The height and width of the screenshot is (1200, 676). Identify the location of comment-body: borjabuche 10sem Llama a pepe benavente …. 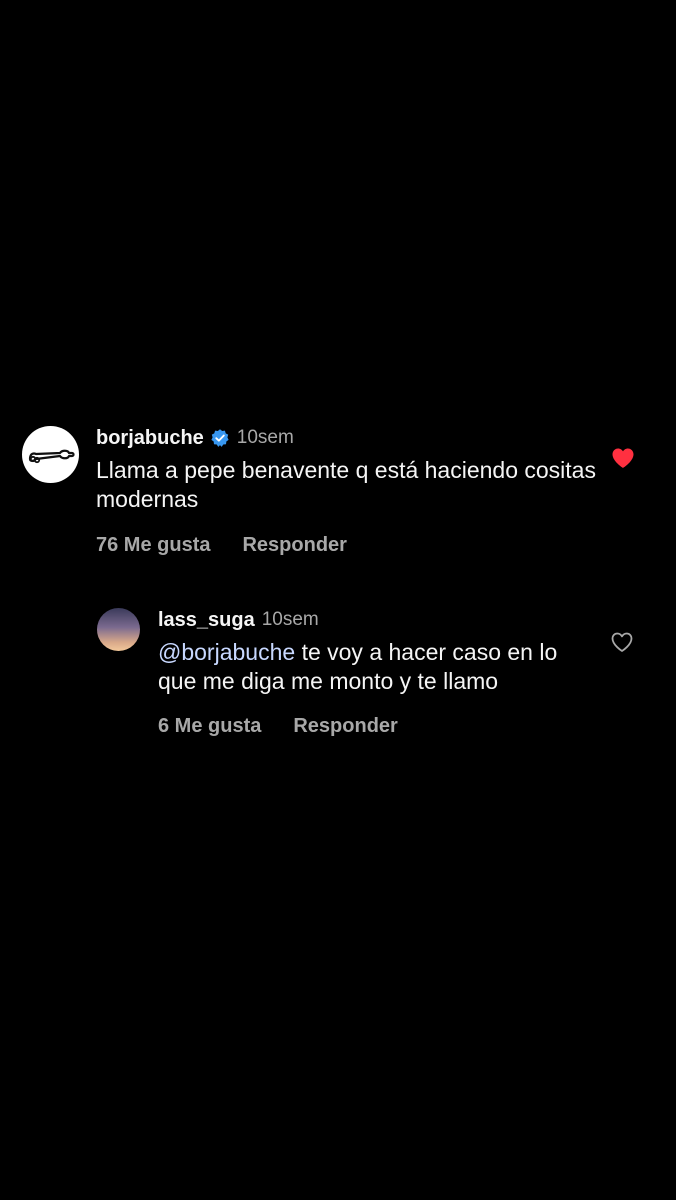
(346, 490).